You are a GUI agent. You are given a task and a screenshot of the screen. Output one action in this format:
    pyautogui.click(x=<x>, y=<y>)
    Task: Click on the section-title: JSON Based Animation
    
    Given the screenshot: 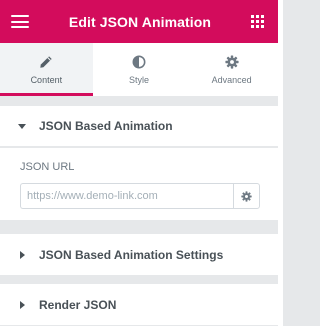 What is the action you would take?
    pyautogui.click(x=106, y=126)
    